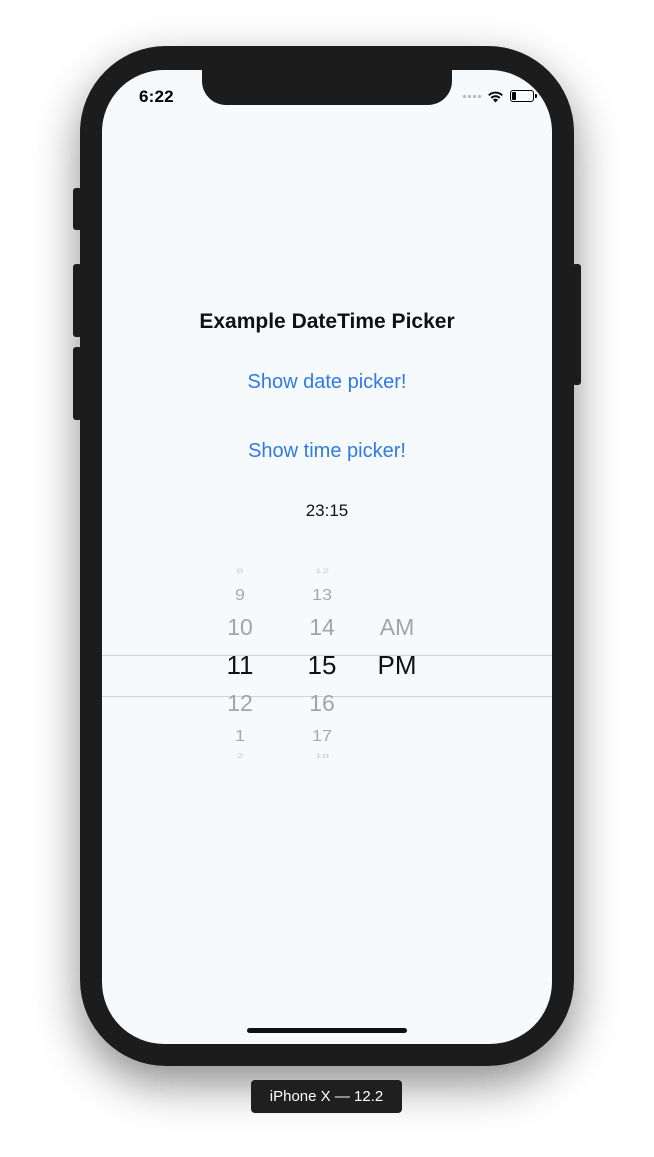  What do you see at coordinates (240, 627) in the screenshot?
I see `hour-option: 10` at bounding box center [240, 627].